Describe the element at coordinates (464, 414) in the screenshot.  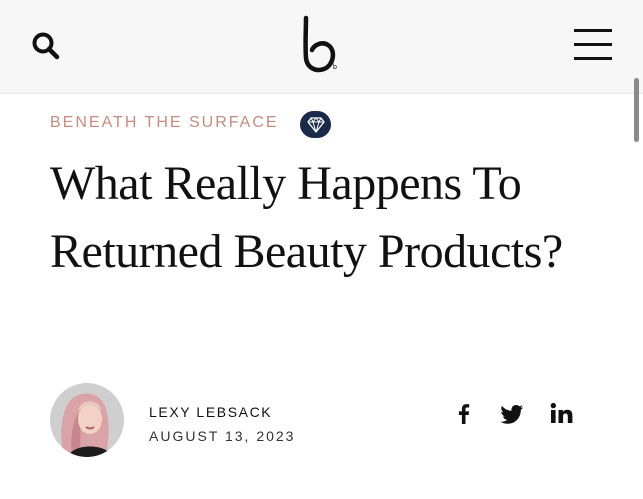
I see `facebook-icon` at that location.